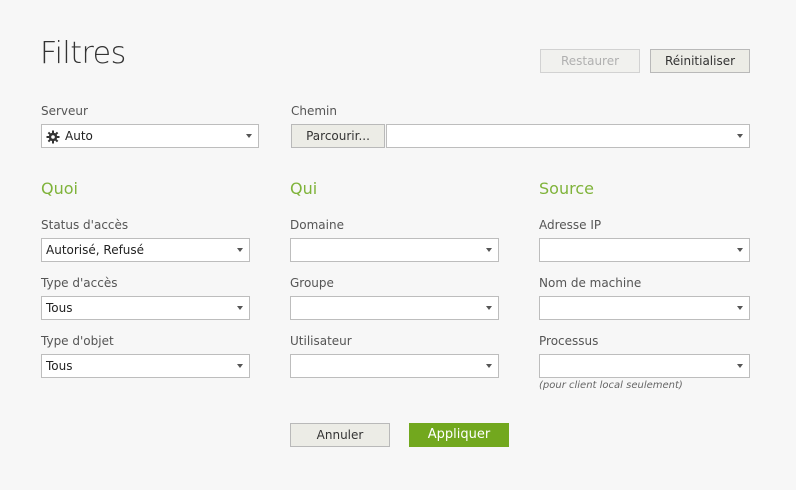 The image size is (796, 490). I want to click on path-label: Chemin, so click(314, 111).